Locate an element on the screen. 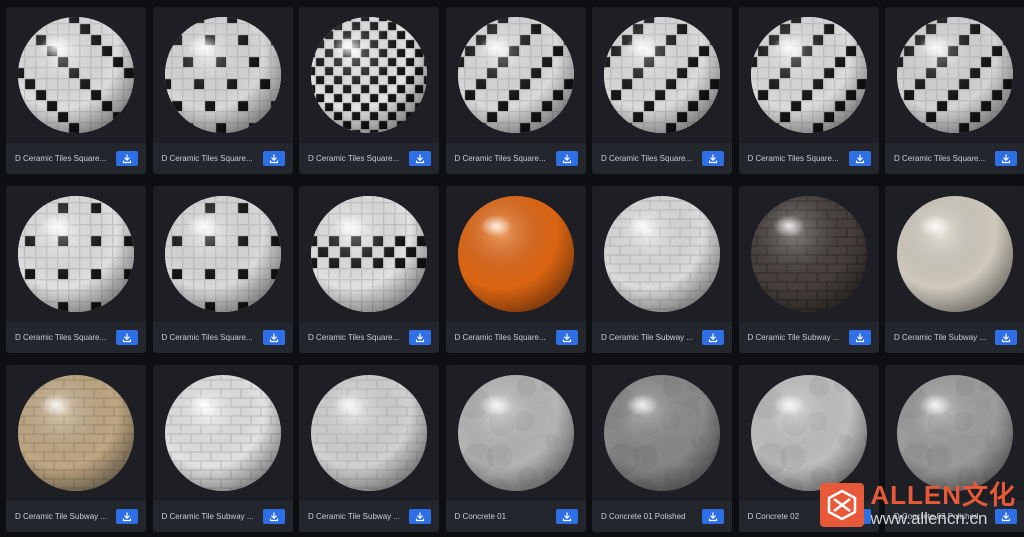  material-name: D Concrete 01 Polished is located at coordinates (643, 516).